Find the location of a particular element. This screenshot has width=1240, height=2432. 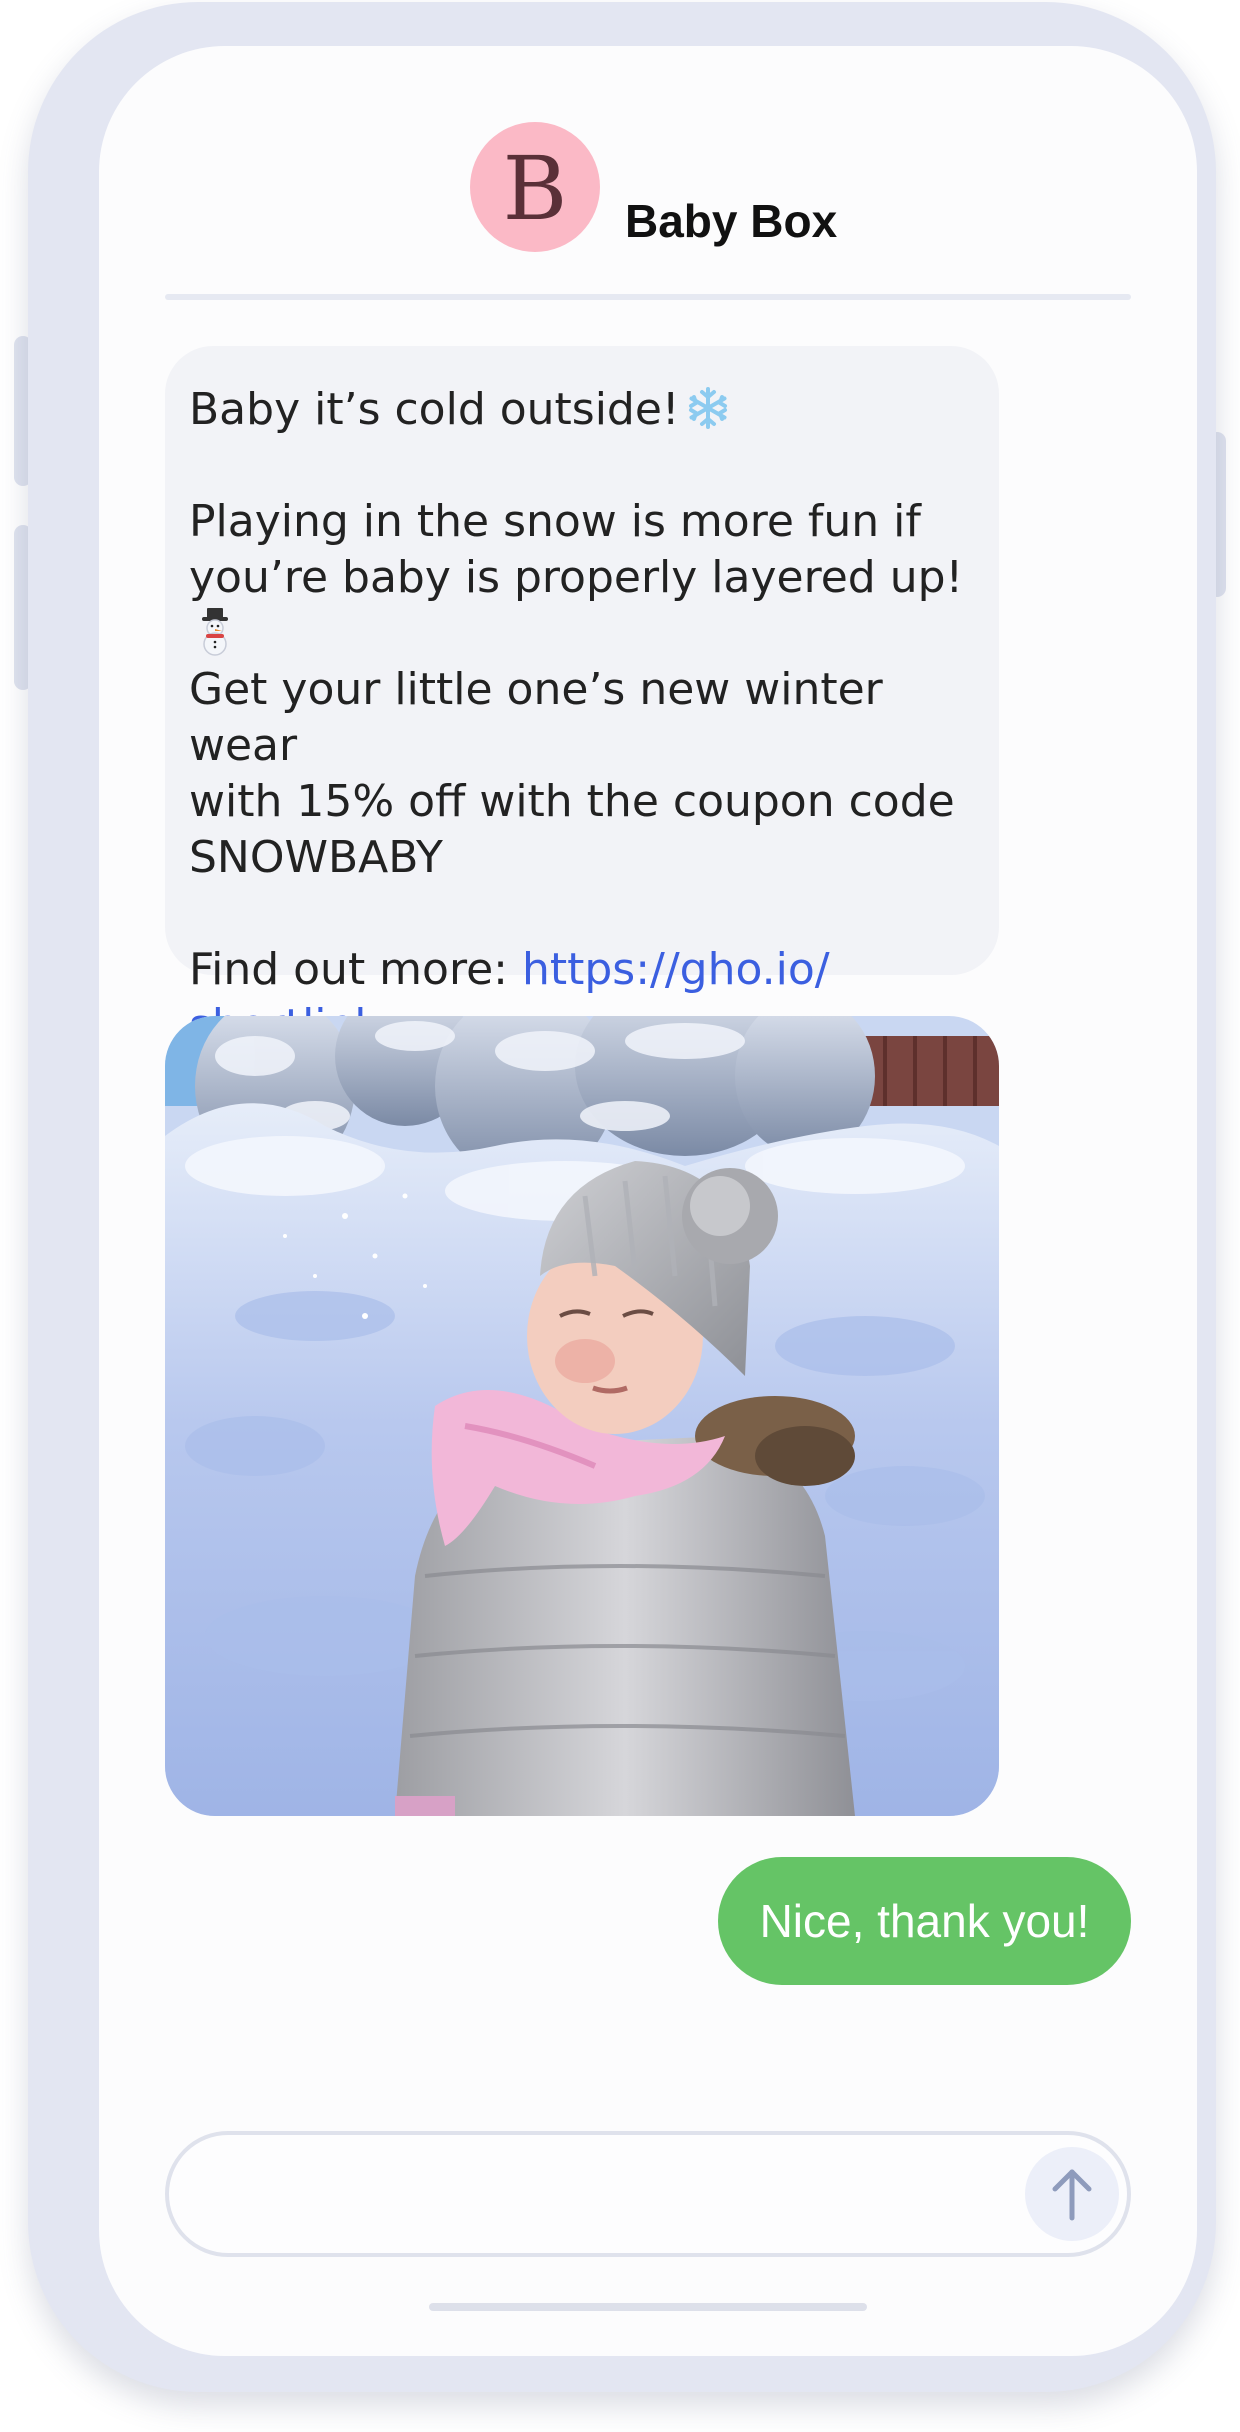

link-prefix: Find out more: is located at coordinates (355, 969).